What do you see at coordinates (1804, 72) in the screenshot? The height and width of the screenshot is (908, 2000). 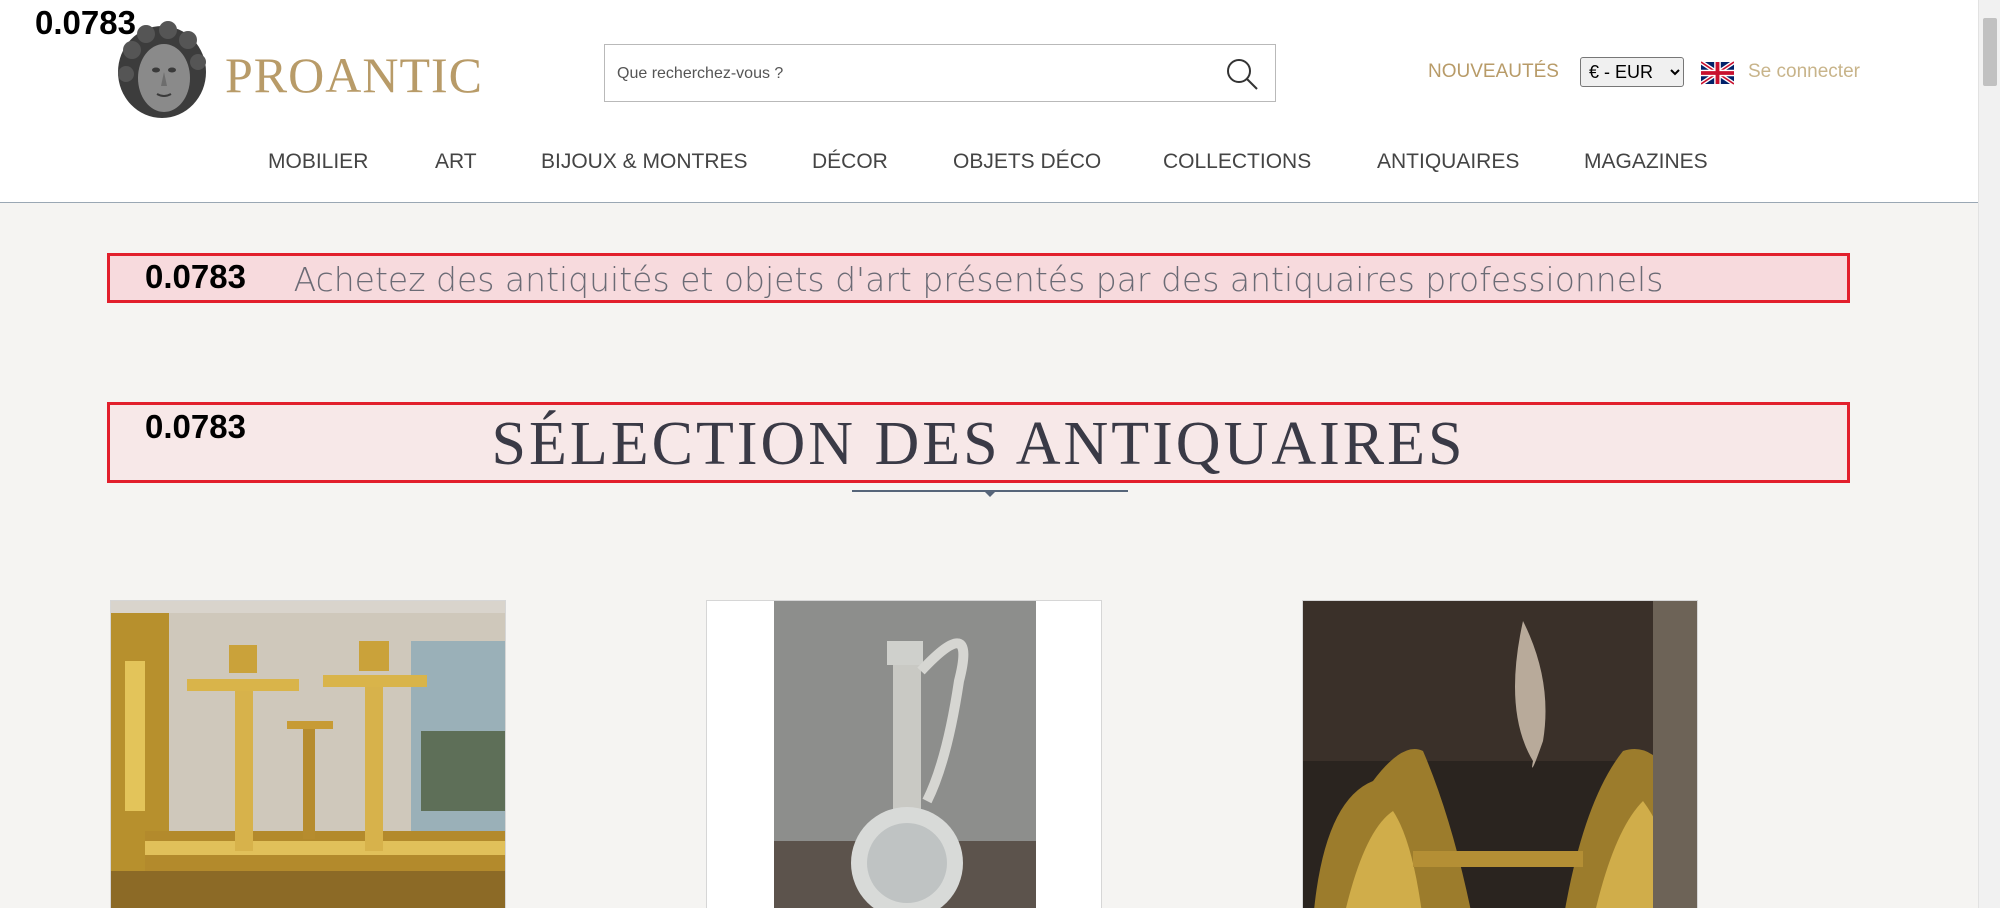 I see `login-link: Se connecter` at bounding box center [1804, 72].